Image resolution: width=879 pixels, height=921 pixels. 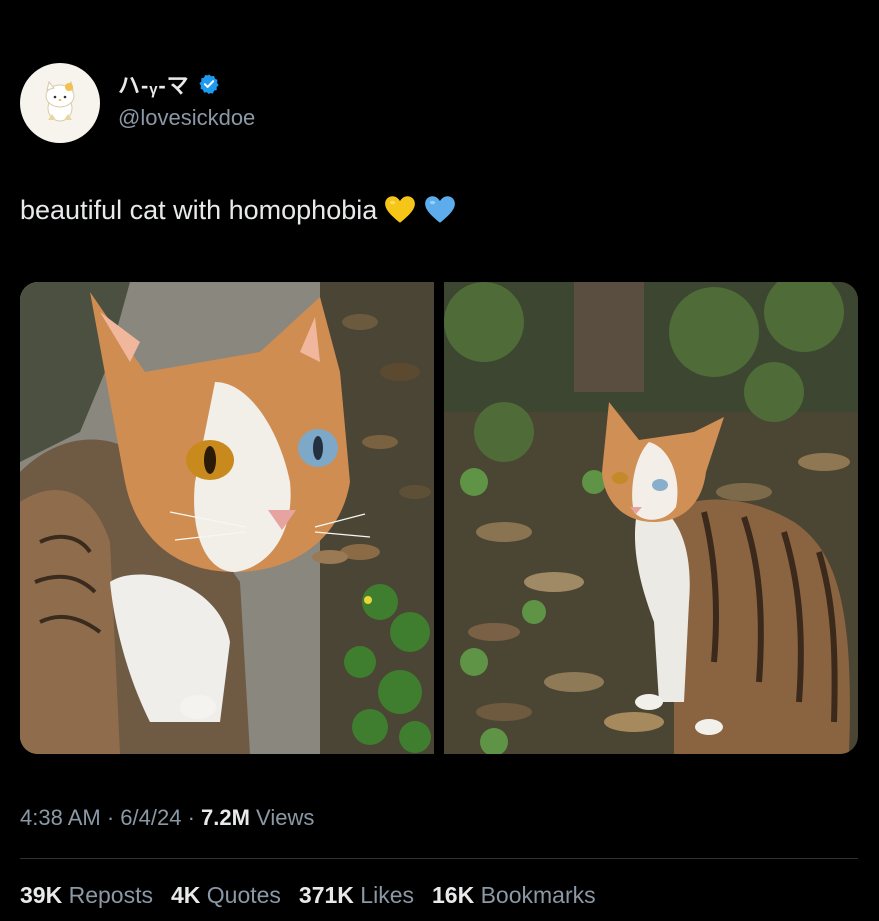 What do you see at coordinates (41, 895) in the screenshot?
I see `reposts-count: 39K` at bounding box center [41, 895].